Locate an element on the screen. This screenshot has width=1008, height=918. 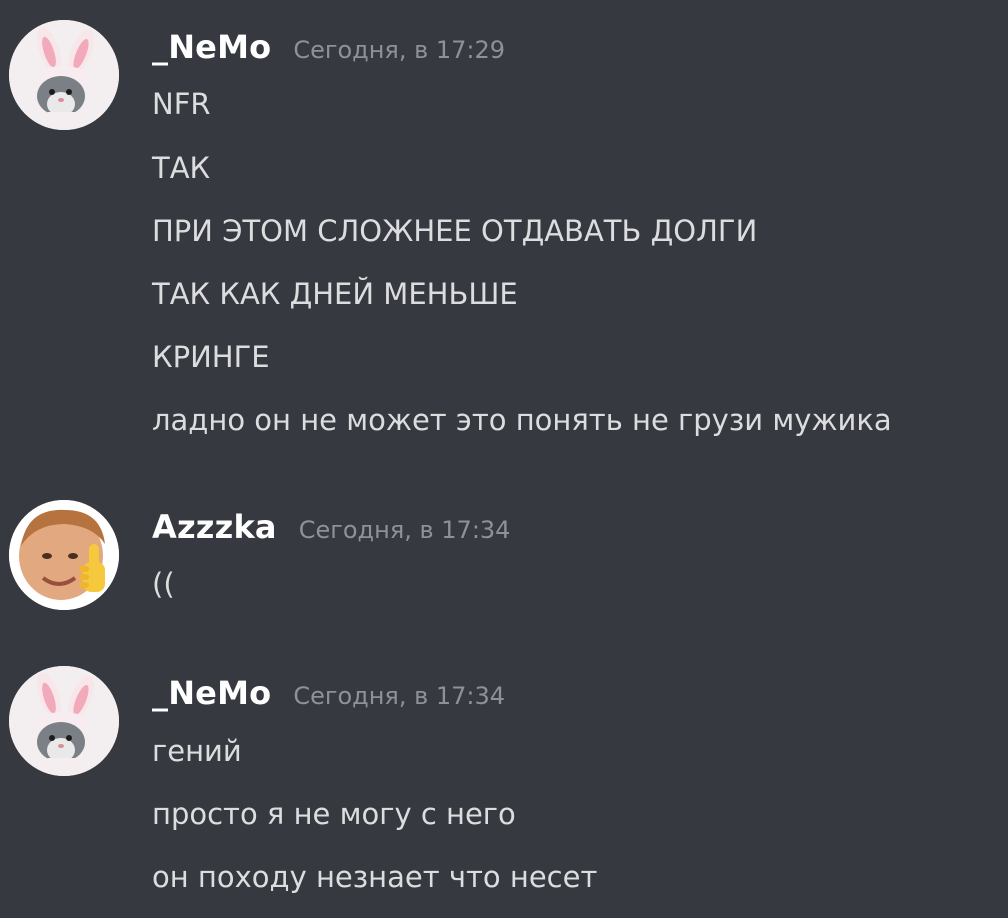
message-line: КРИНГЕ is located at coordinates (211, 357).